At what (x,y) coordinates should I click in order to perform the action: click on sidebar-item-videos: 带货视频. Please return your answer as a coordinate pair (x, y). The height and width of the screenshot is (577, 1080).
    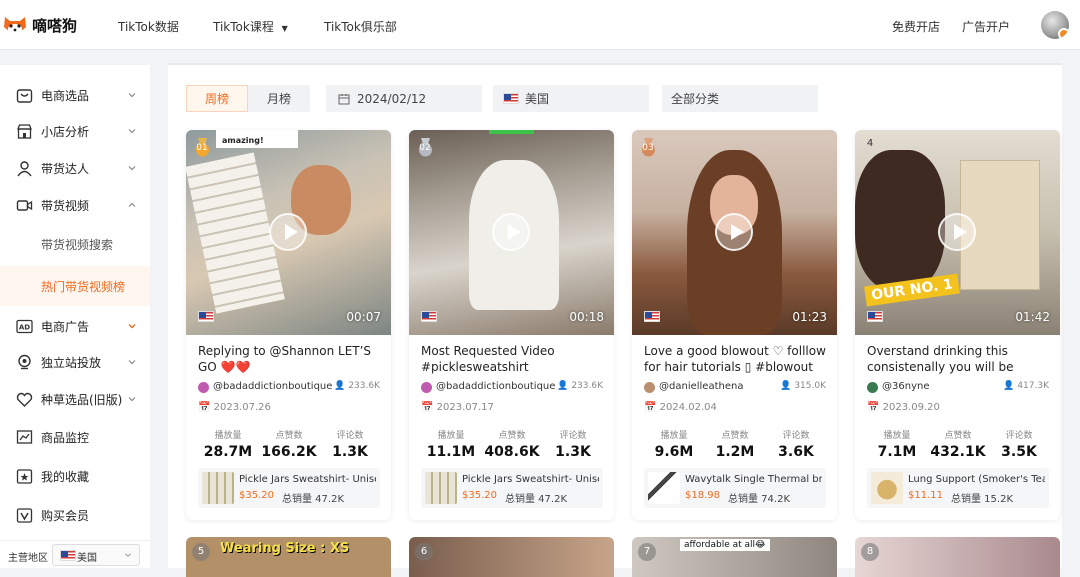
    Looking at the image, I should click on (75, 205).